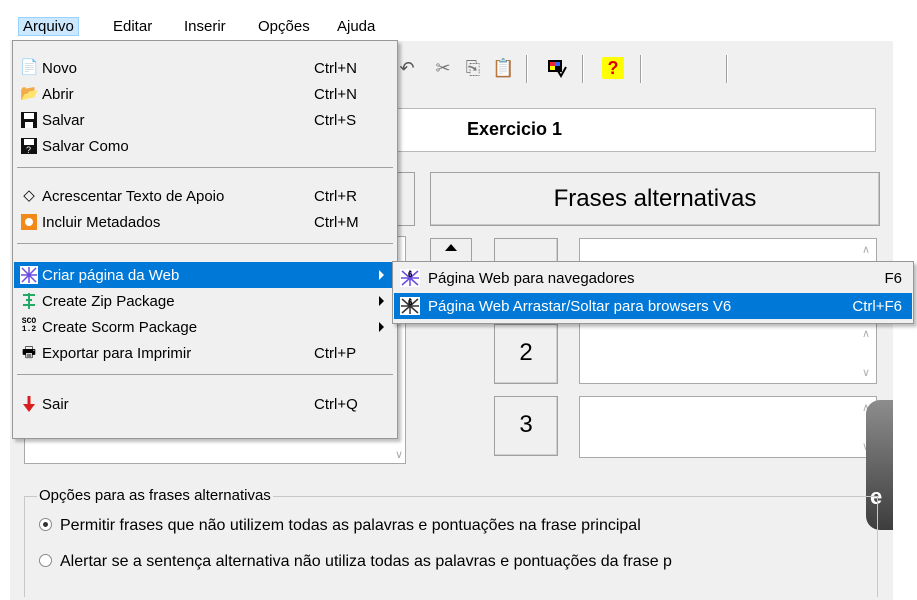 Image resolution: width=917 pixels, height=600 pixels. What do you see at coordinates (356, 26) in the screenshot?
I see `menu-ajuda: Ajuda` at bounding box center [356, 26].